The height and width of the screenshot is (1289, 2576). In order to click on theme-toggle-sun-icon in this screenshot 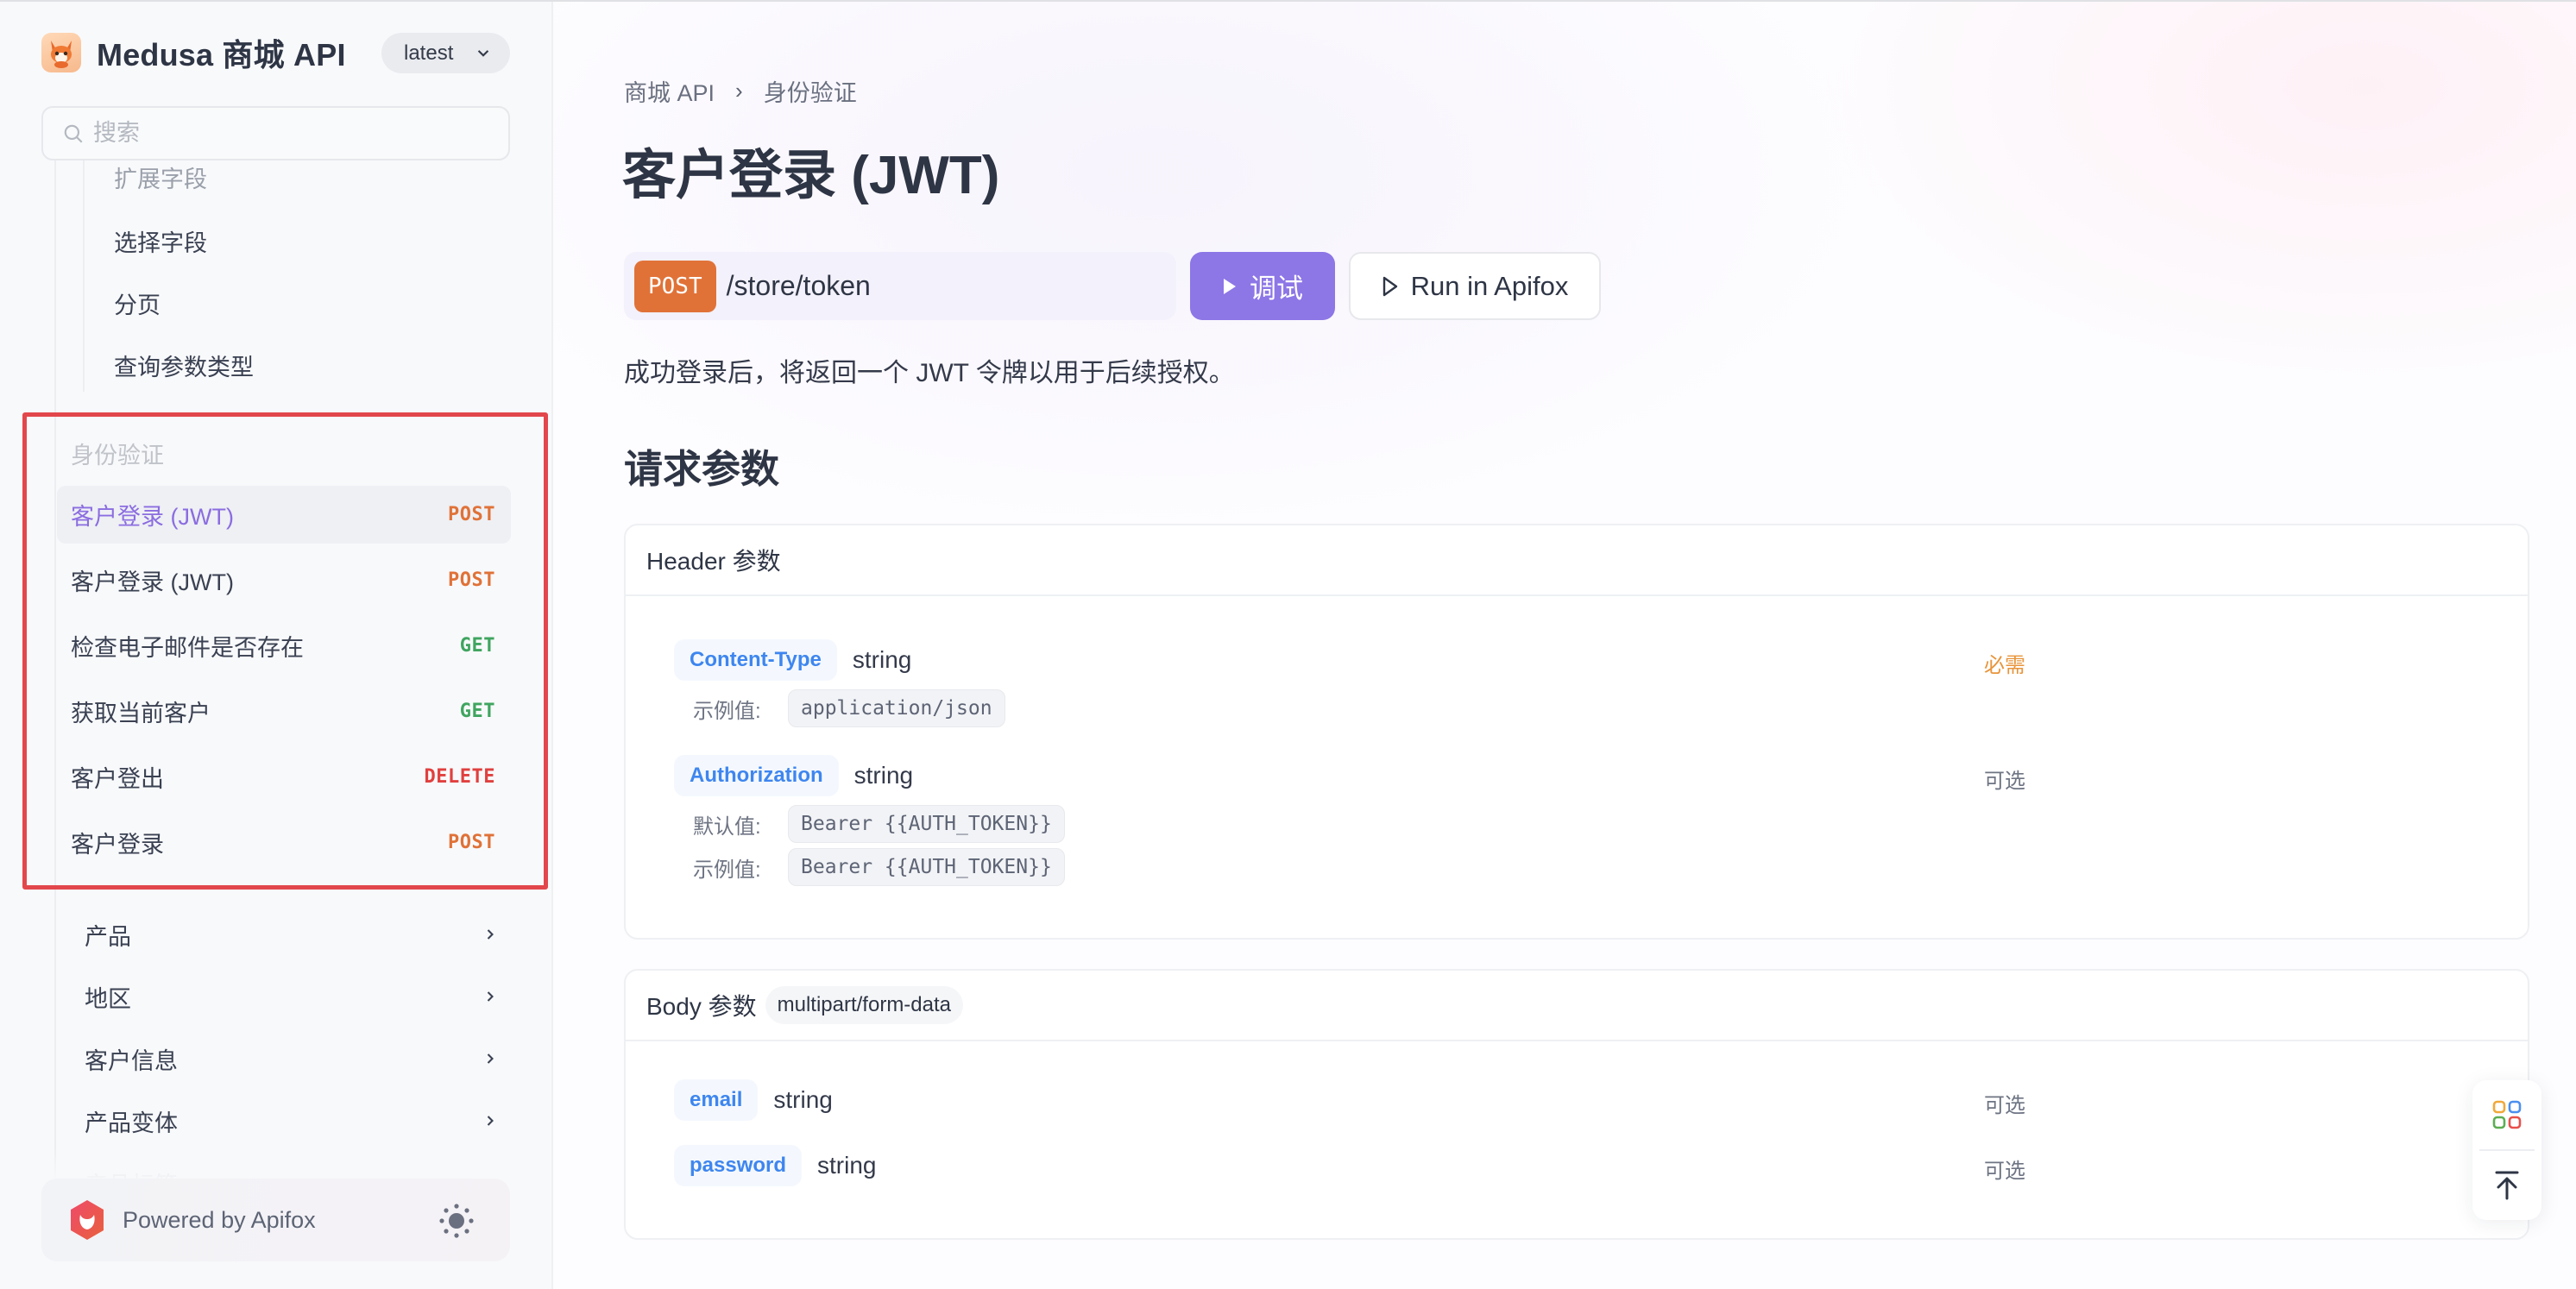, I will do `click(457, 1221)`.